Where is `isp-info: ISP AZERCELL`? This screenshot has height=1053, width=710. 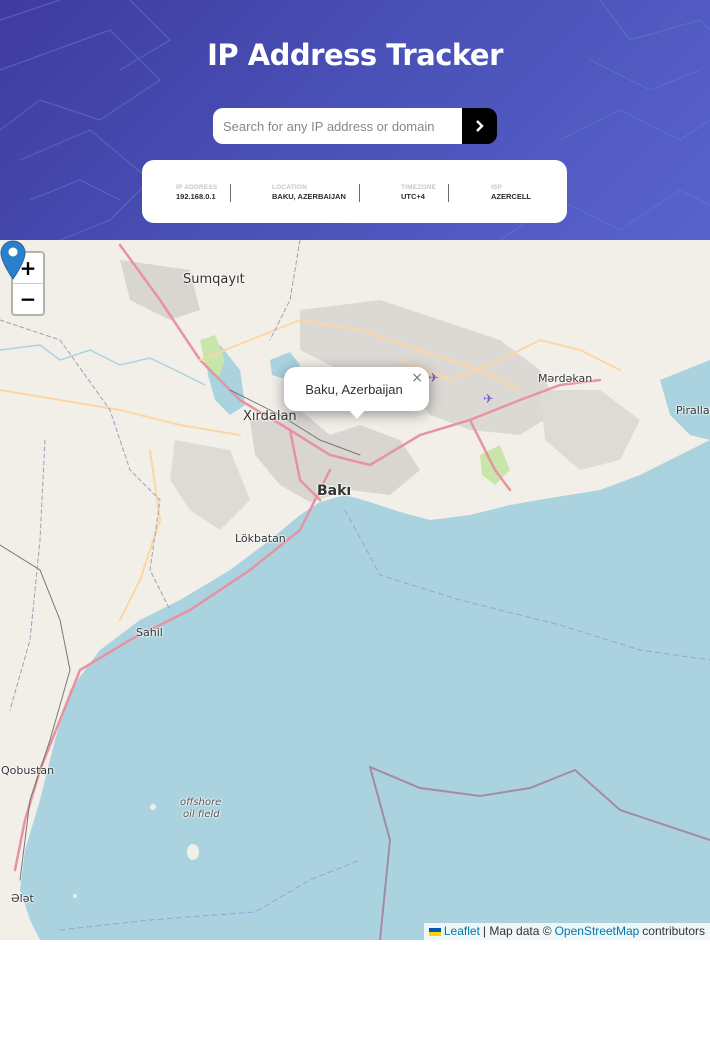 isp-info: ISP AZERCELL is located at coordinates (511, 192).